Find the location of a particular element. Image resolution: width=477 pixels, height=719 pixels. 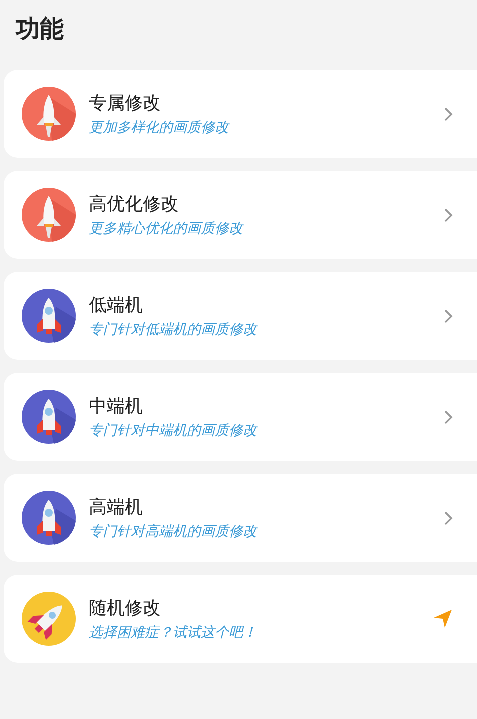

item-subtitle: 专门针对低端机的画质修改 is located at coordinates (174, 329).